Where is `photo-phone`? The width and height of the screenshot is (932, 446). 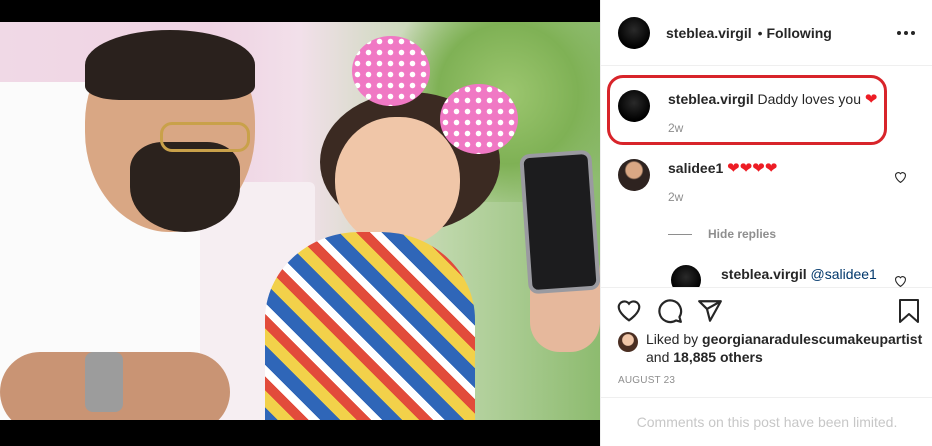 photo-phone is located at coordinates (559, 222).